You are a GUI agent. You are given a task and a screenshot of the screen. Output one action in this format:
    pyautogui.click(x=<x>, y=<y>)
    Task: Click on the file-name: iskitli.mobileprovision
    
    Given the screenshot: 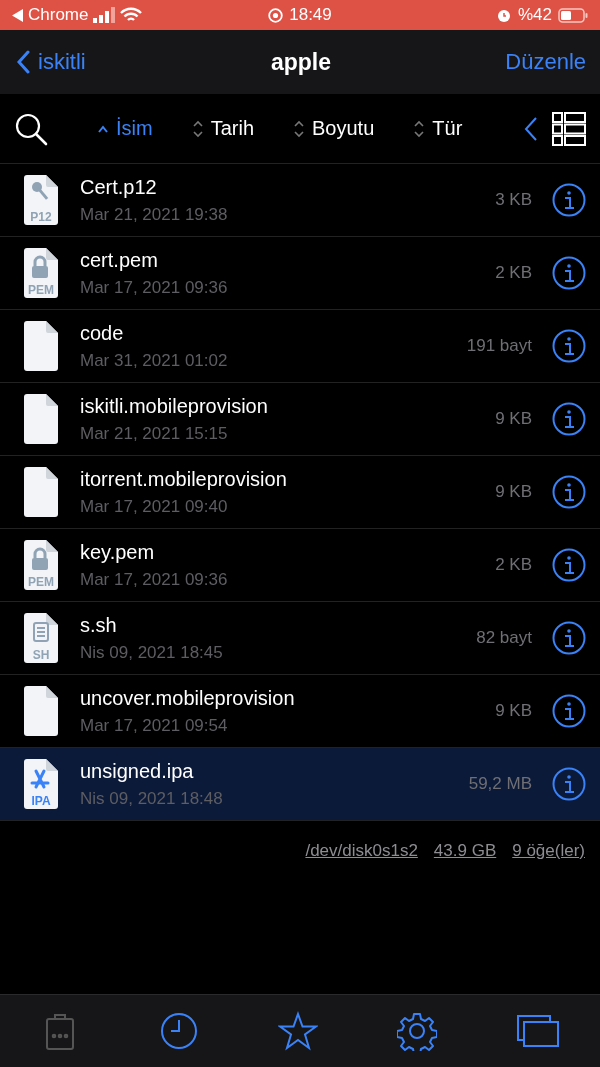 What is the action you would take?
    pyautogui.click(x=174, y=406)
    